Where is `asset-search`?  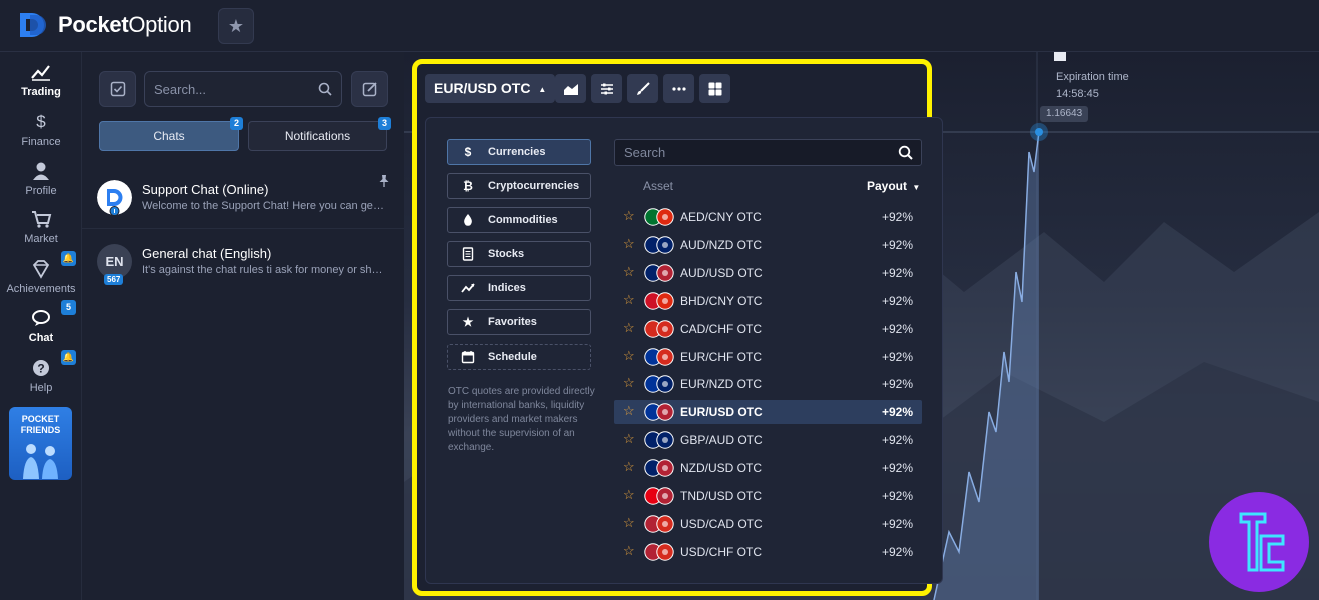
asset-search is located at coordinates (768, 152).